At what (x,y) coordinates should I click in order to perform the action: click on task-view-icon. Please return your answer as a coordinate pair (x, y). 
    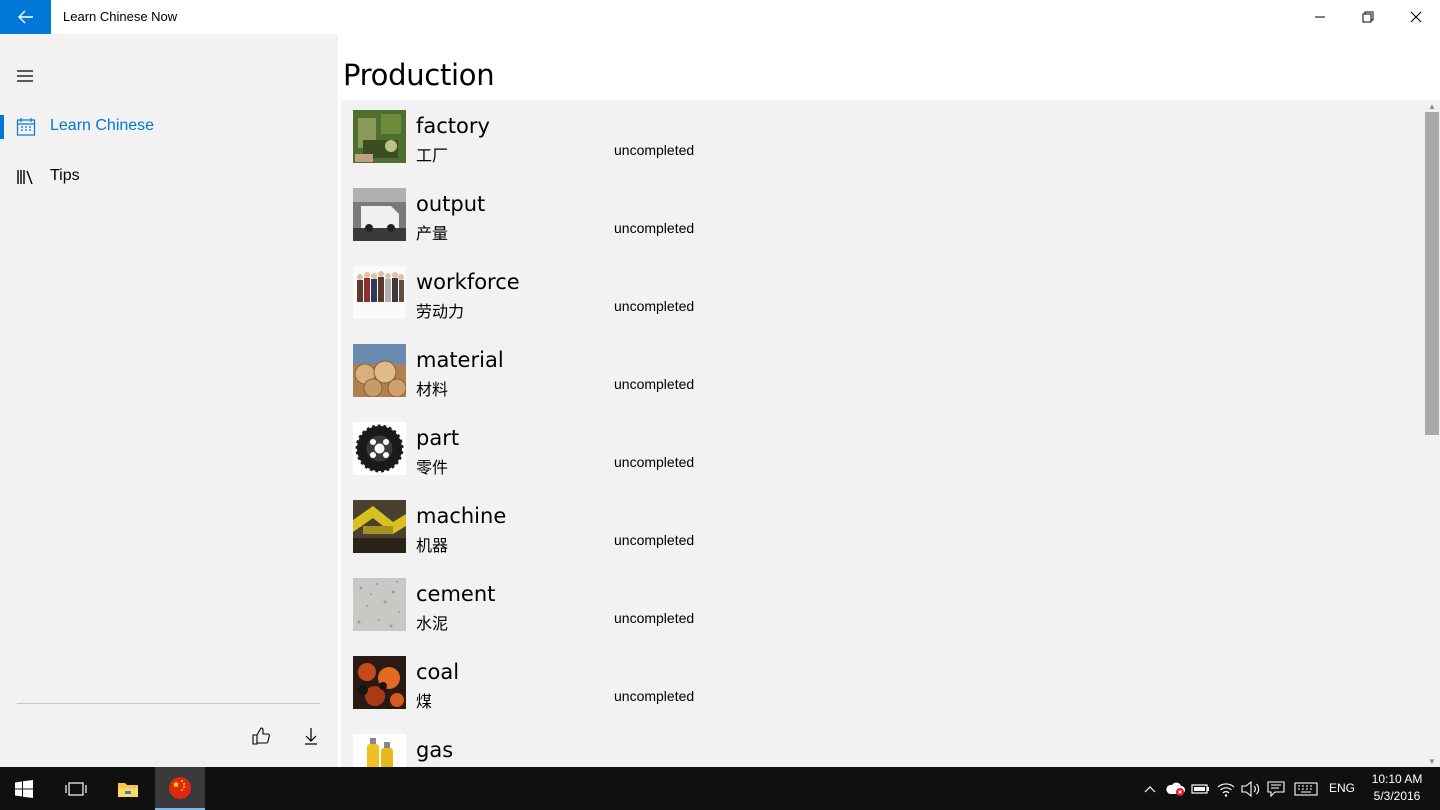
    Looking at the image, I should click on (76, 788).